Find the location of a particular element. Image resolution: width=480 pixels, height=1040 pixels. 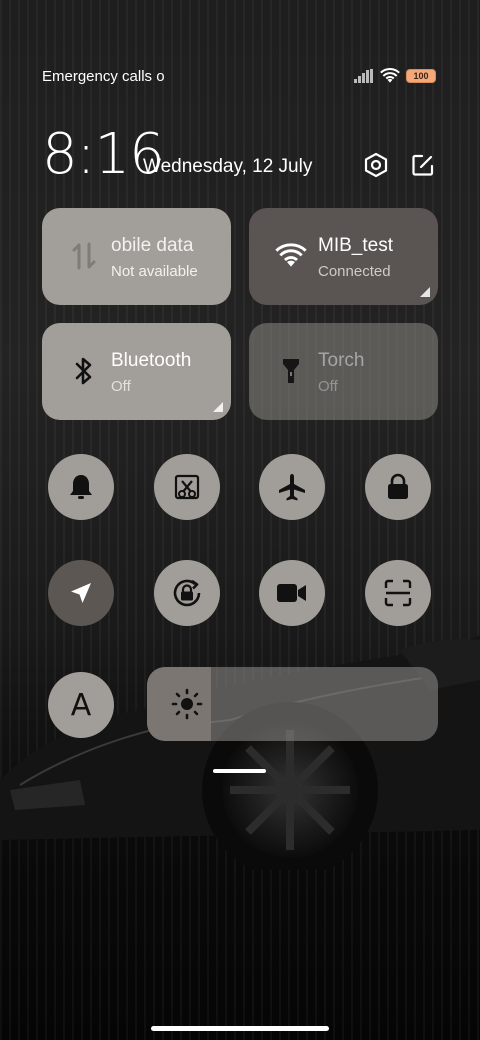

date: Wednesday, 12 July is located at coordinates (228, 166).